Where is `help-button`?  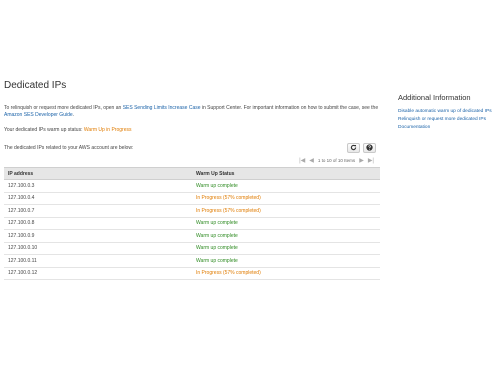 help-button is located at coordinates (369, 147).